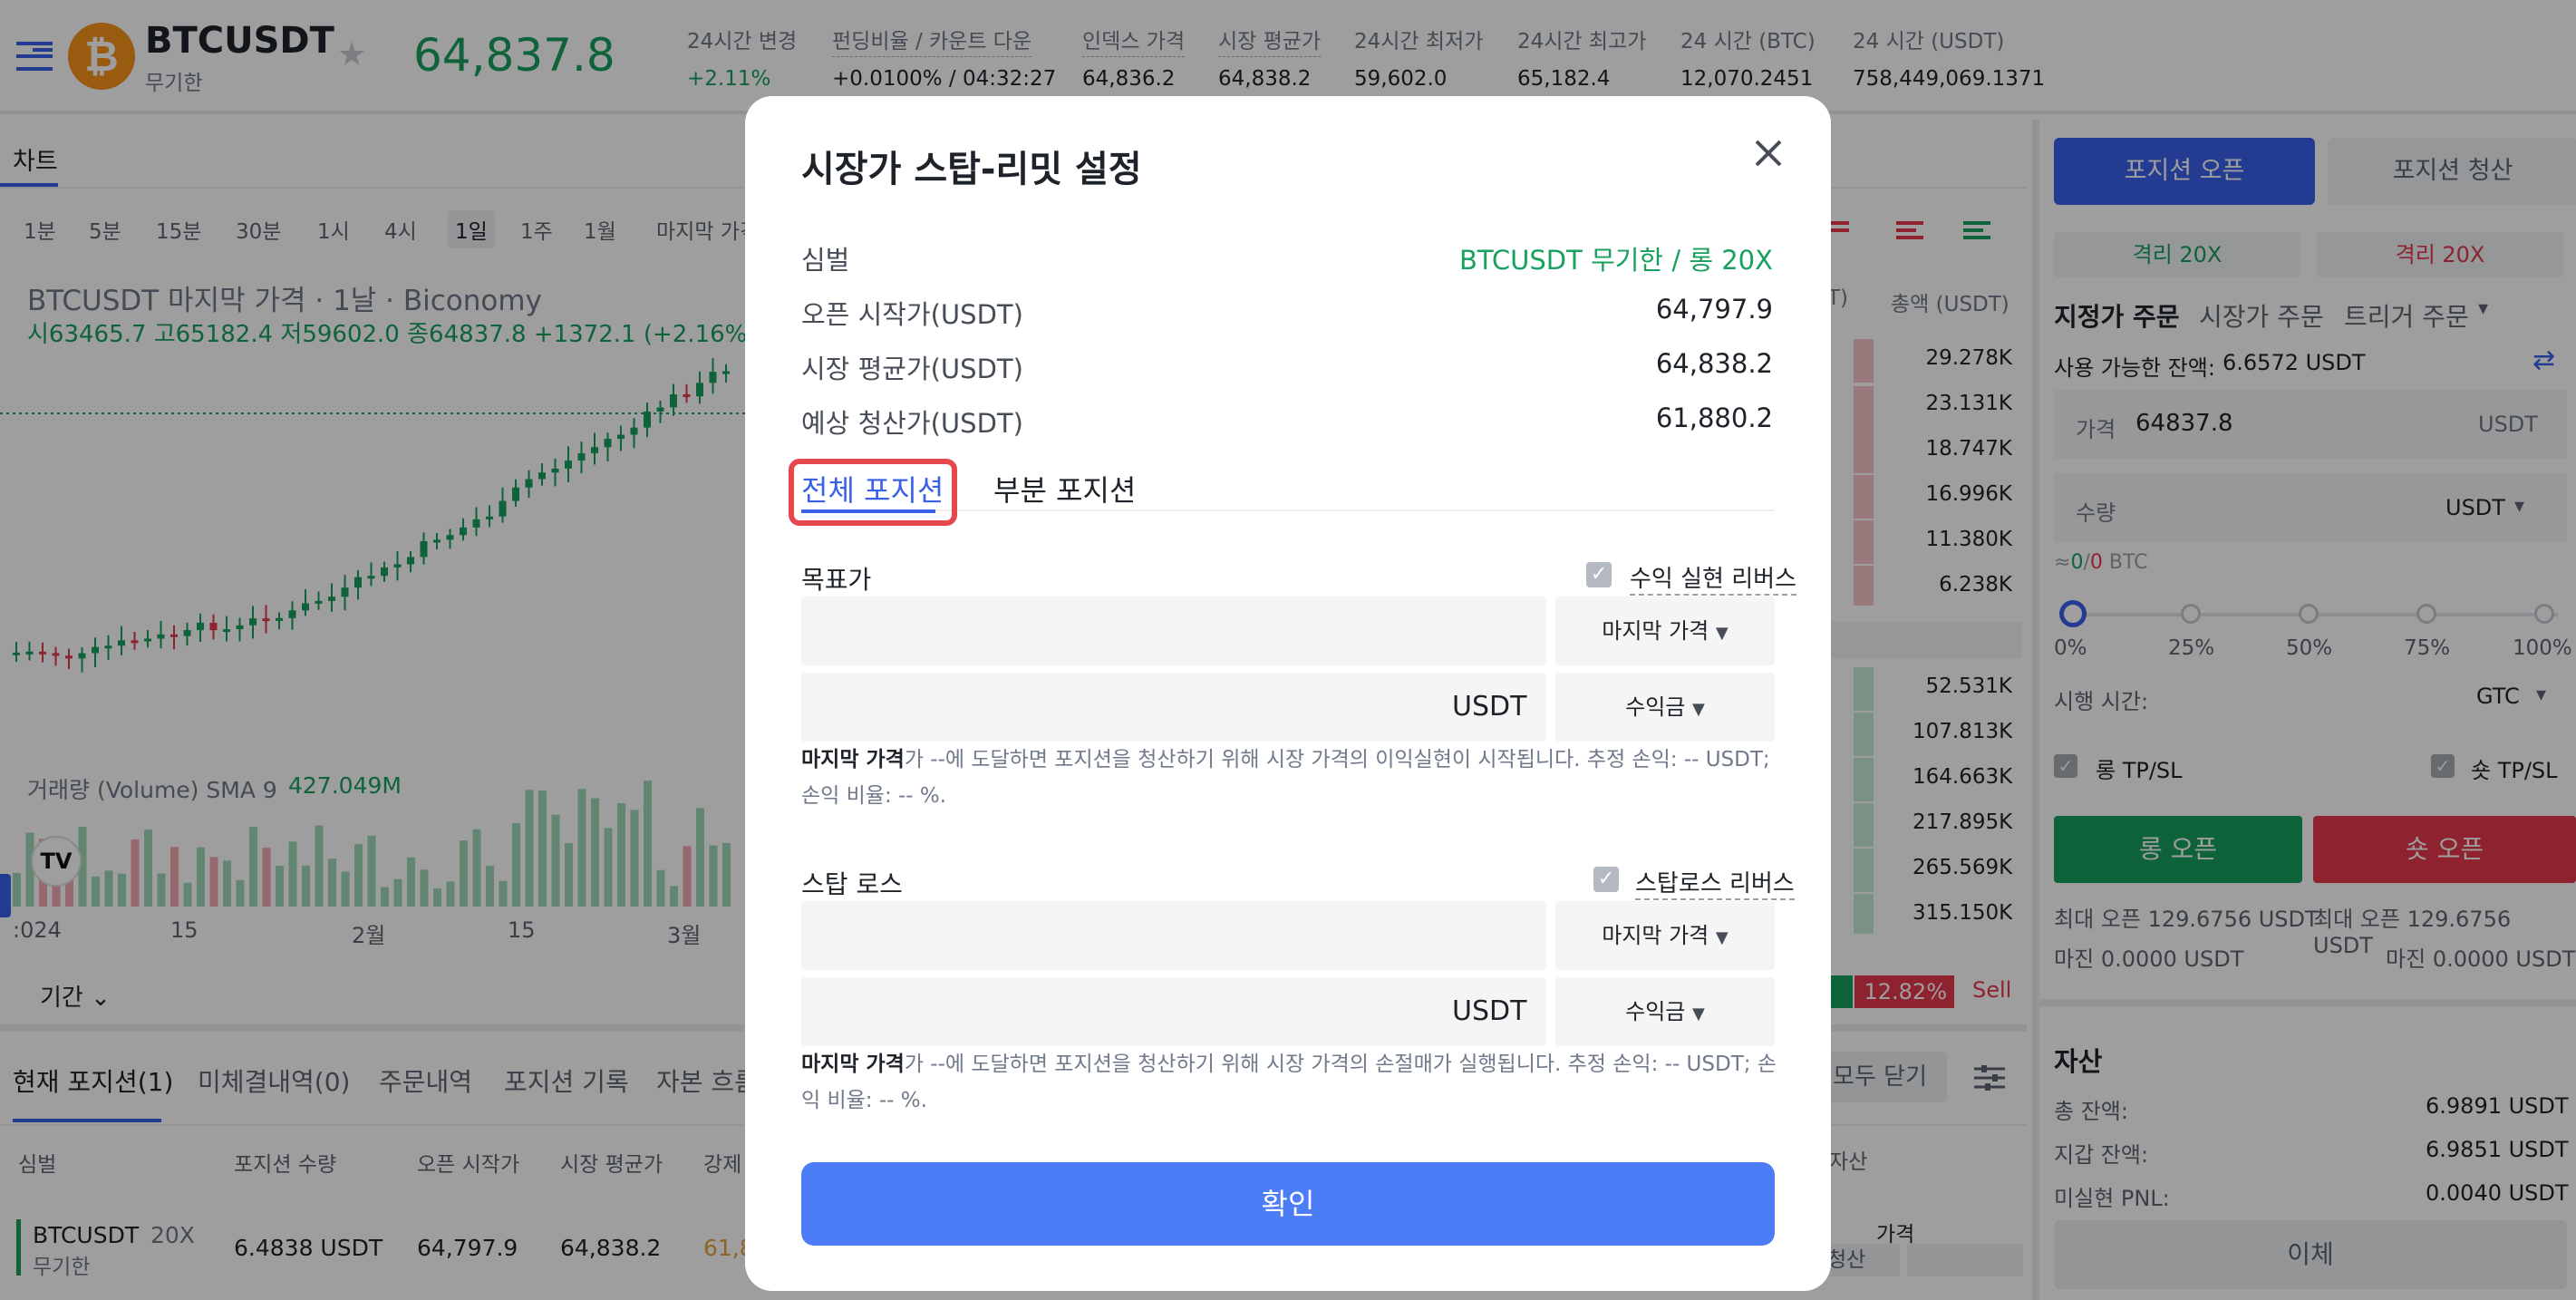  I want to click on tp-trigger-select: 마지막 가격 ▼, so click(1665, 631).